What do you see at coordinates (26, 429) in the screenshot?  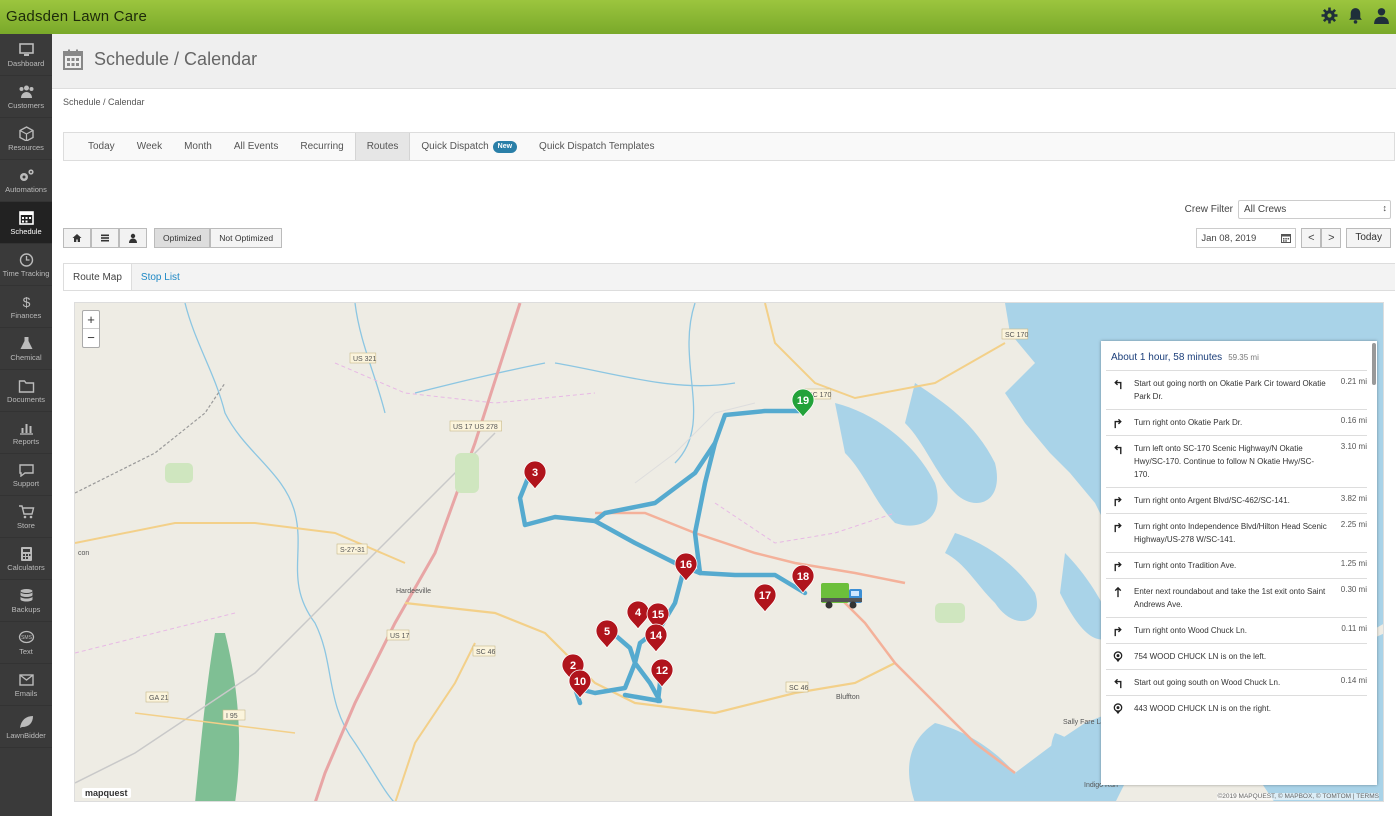 I see `bar-chart-icon` at bounding box center [26, 429].